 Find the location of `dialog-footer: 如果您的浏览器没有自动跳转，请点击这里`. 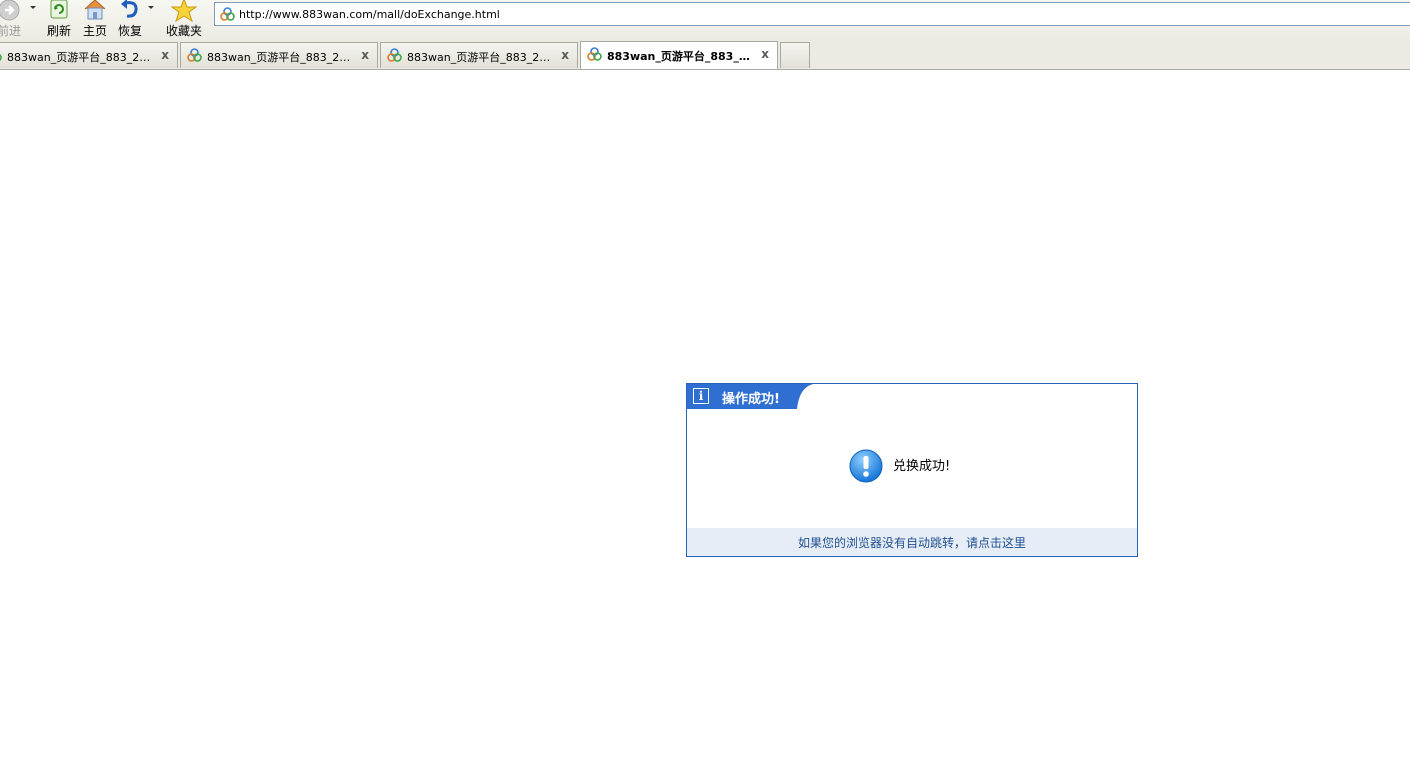

dialog-footer: 如果您的浏览器没有自动跳转，请点击这里 is located at coordinates (912, 542).